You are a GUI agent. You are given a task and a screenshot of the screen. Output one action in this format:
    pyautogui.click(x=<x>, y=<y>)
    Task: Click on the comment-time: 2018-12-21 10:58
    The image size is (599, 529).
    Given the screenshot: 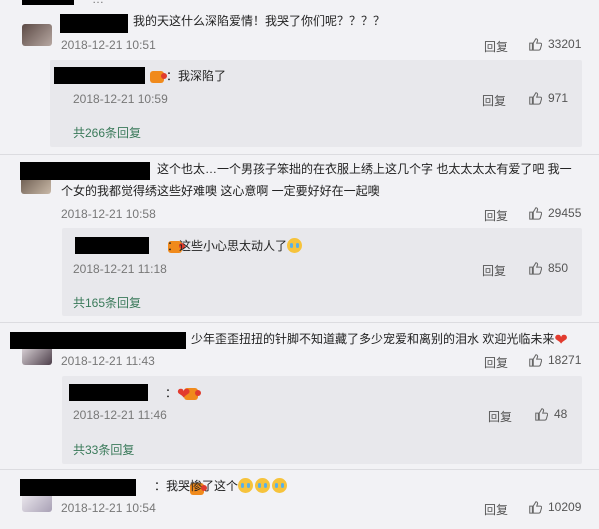 What is the action you would take?
    pyautogui.click(x=108, y=214)
    